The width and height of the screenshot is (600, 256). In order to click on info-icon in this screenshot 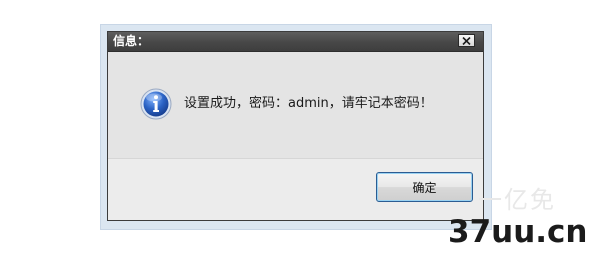, I will do `click(156, 104)`.